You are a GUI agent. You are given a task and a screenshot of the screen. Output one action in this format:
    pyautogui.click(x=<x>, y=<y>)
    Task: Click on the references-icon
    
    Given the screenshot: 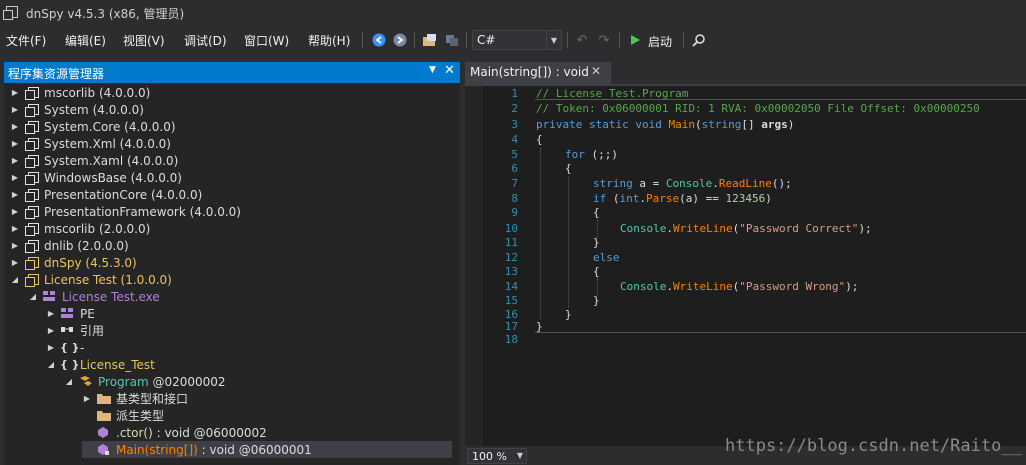 What is the action you would take?
    pyautogui.click(x=68, y=331)
    